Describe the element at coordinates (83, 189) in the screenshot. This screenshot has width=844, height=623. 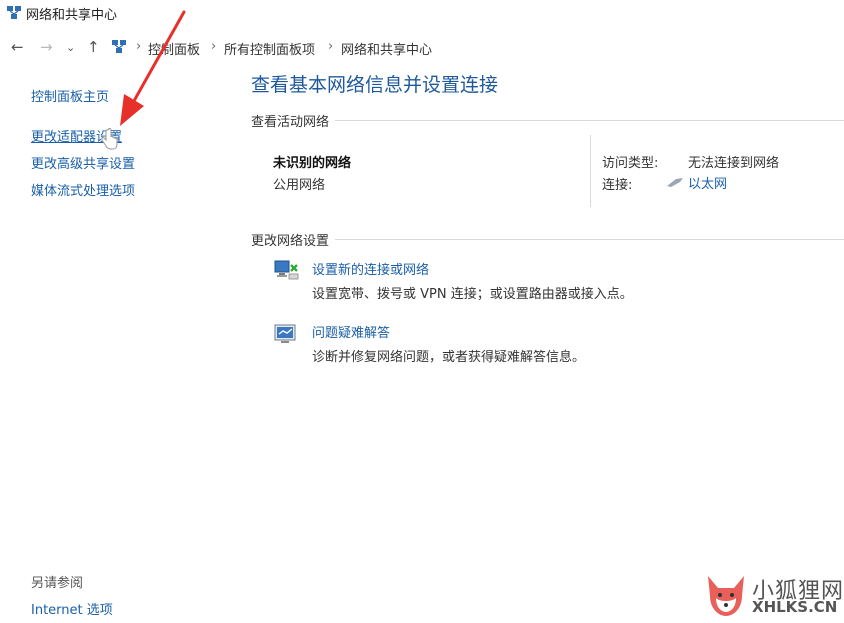
I see `sidebar-media-streaming-link: 媒体流式处理选项` at that location.